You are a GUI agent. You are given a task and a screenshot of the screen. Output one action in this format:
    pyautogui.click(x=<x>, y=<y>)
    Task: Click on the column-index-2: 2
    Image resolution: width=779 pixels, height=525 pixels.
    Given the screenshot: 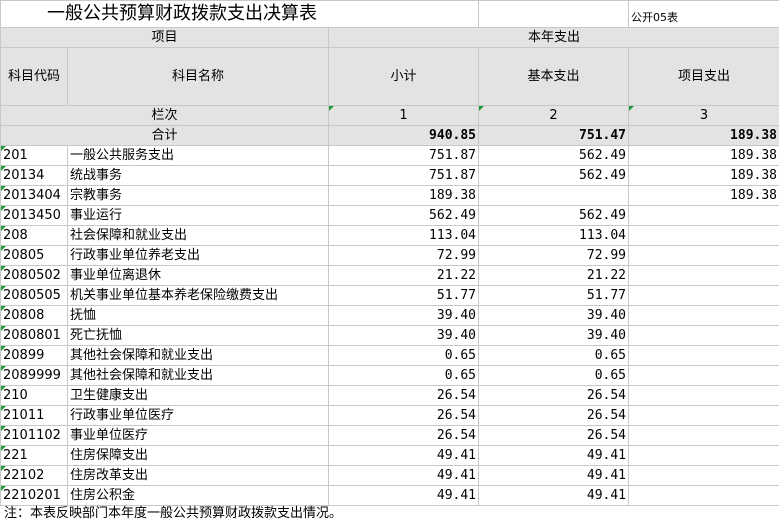 What is the action you would take?
    pyautogui.click(x=554, y=115)
    